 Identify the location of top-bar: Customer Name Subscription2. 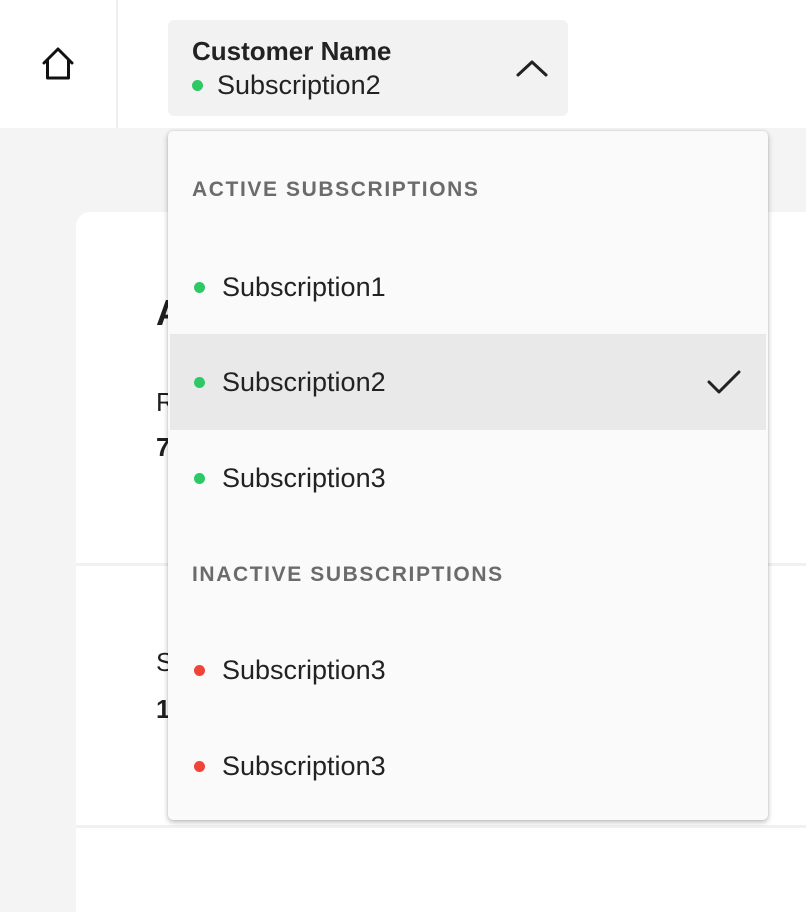
(403, 64).